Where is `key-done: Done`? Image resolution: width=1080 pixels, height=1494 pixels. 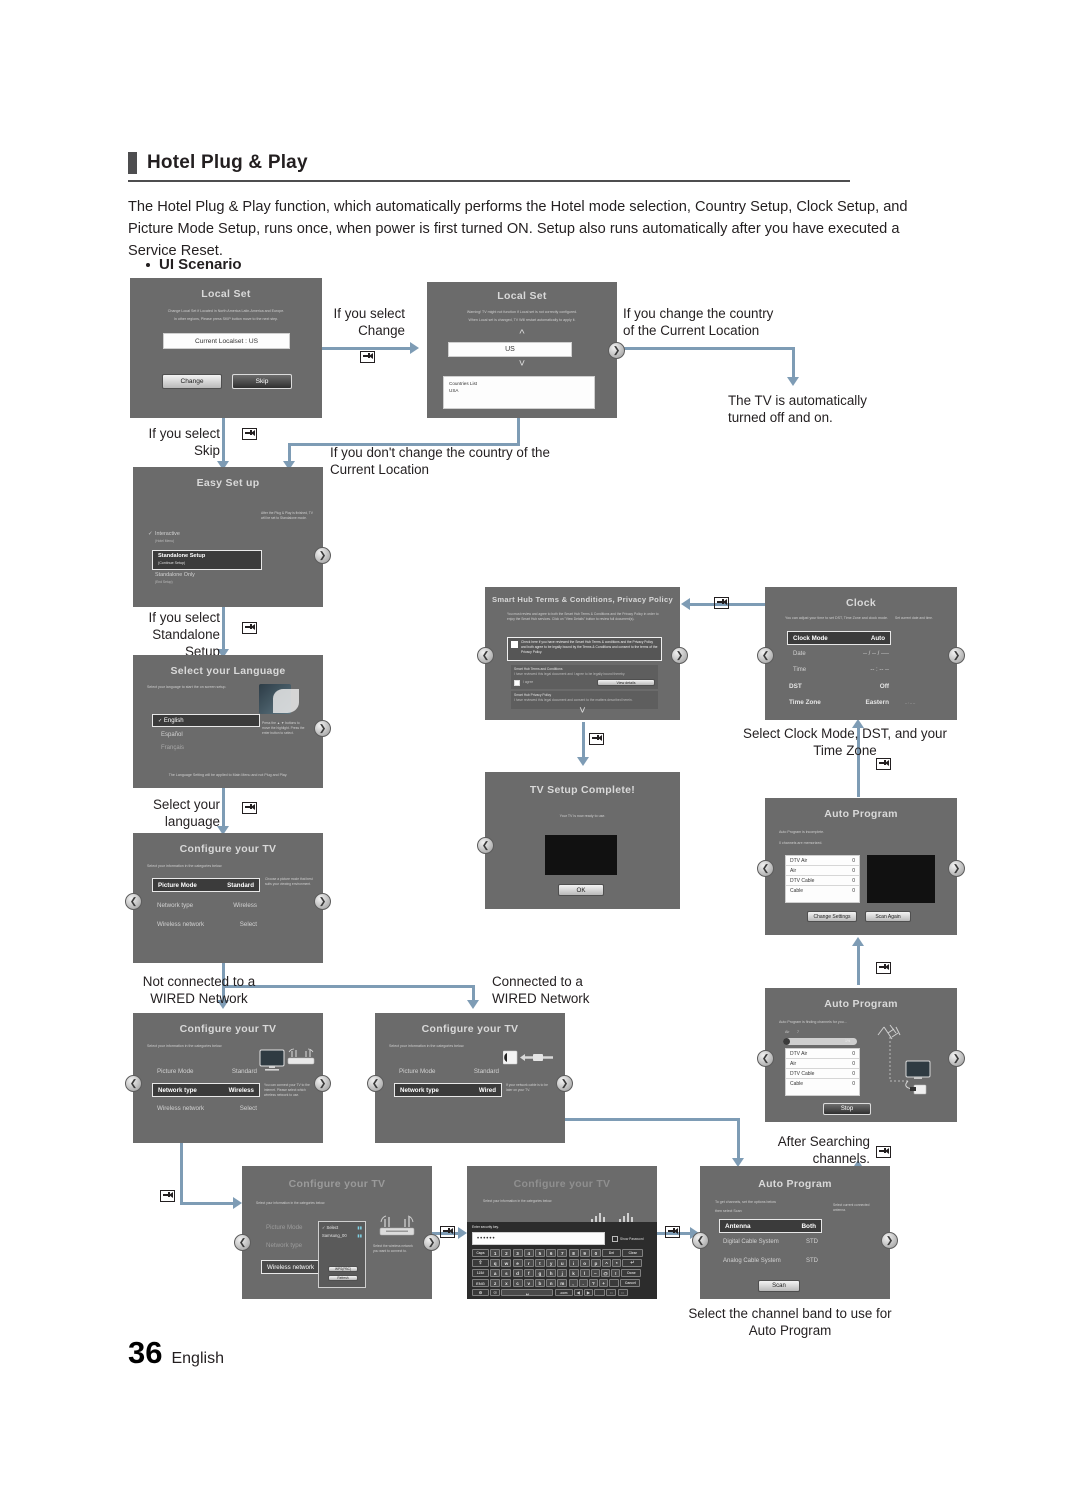
key-done: Done is located at coordinates (631, 1273).